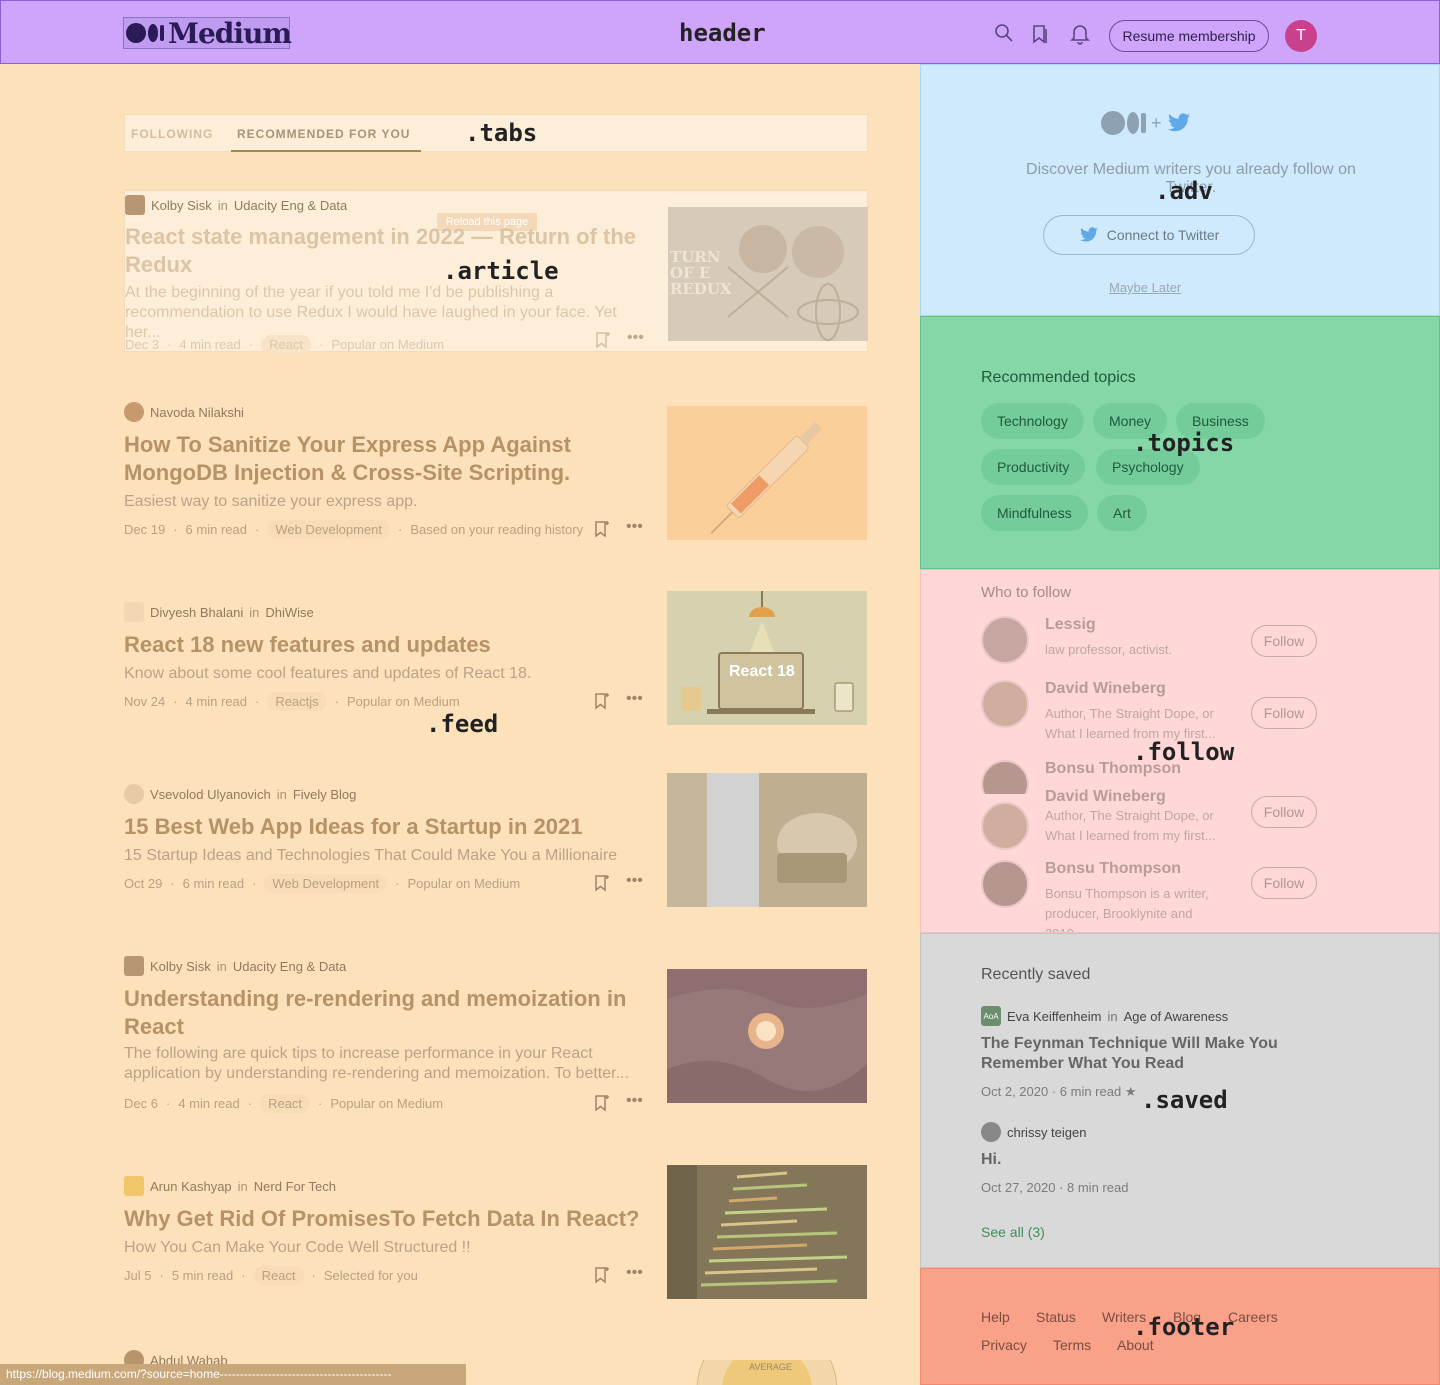 The height and width of the screenshot is (1385, 1440). I want to click on connect-twitter-button: Connect to Twitter, so click(1149, 235).